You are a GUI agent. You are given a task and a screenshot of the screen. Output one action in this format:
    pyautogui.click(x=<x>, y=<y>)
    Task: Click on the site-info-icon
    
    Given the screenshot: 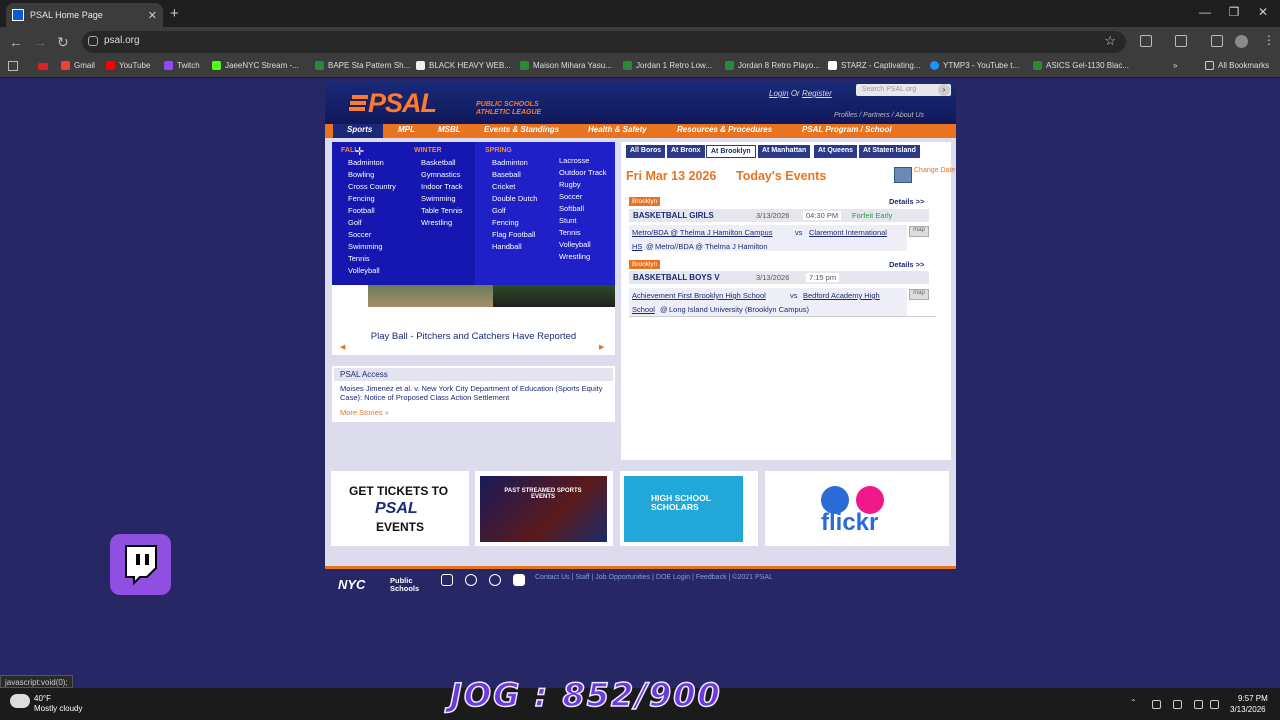 What is the action you would take?
    pyautogui.click(x=93, y=41)
    